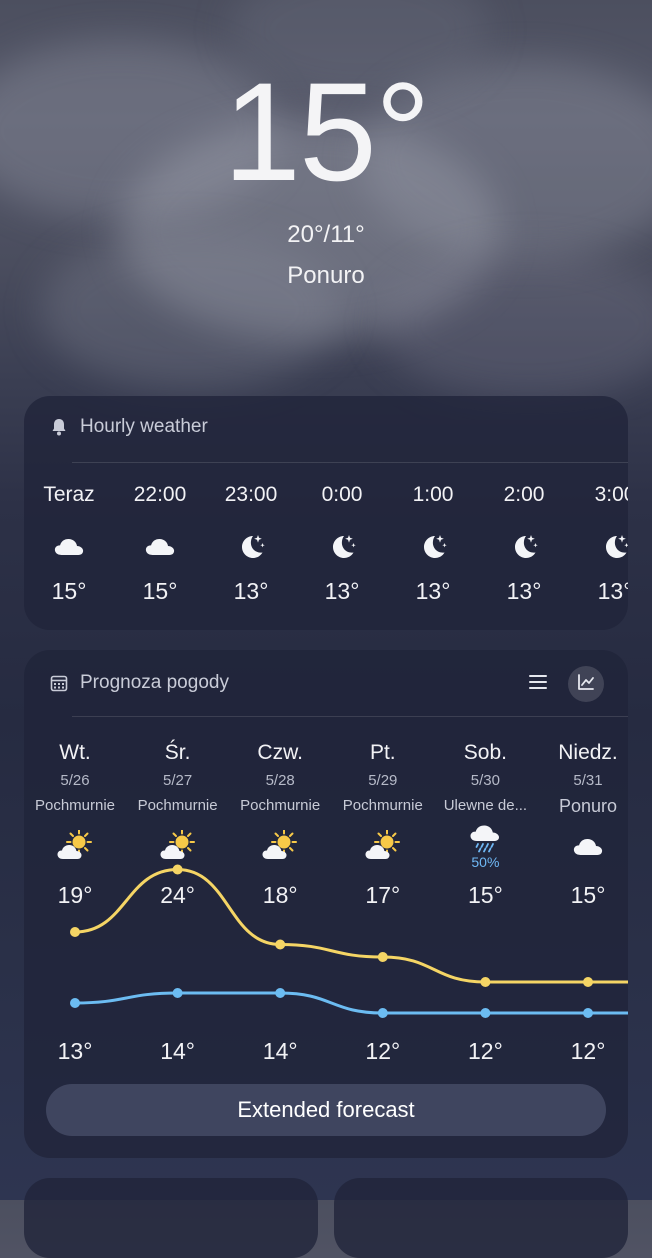 Image resolution: width=652 pixels, height=1258 pixels. Describe the element at coordinates (485, 846) in the screenshot. I see `heavy-rain-icon: 50%` at that location.